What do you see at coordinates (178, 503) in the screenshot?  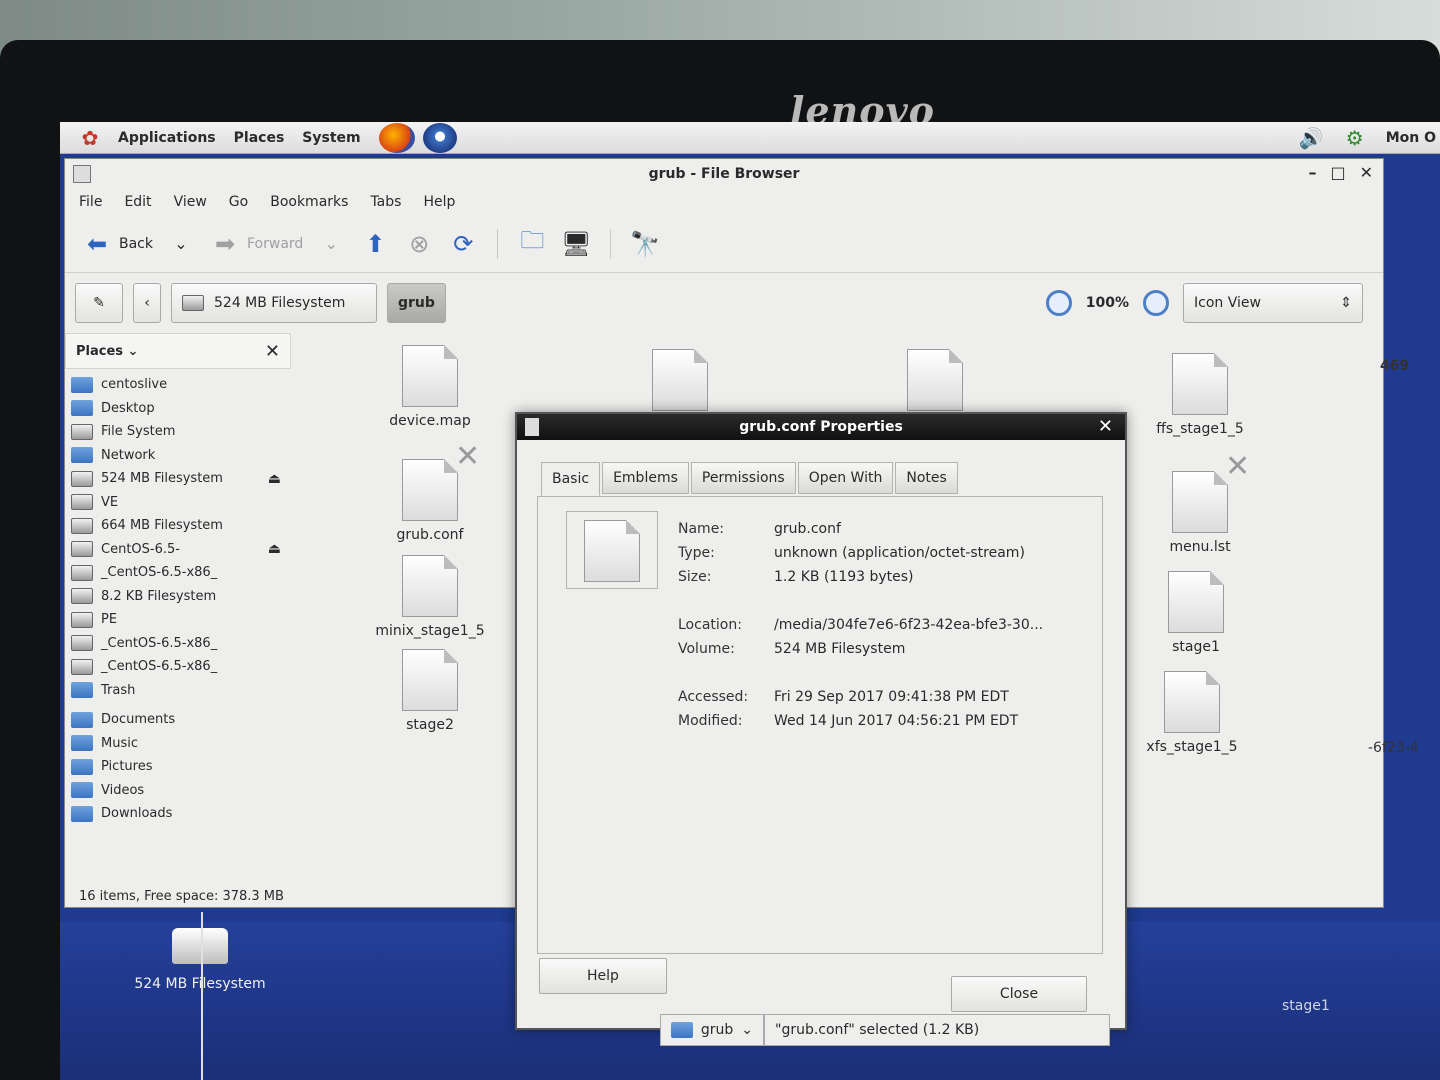 I see `sidebar-item-ve: VE` at bounding box center [178, 503].